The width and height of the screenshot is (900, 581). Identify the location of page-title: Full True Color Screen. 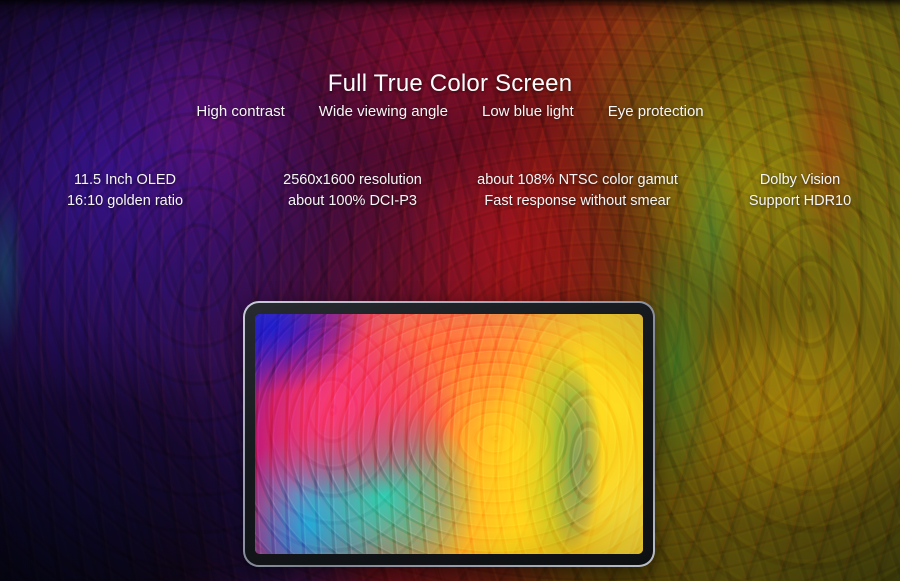
(450, 84).